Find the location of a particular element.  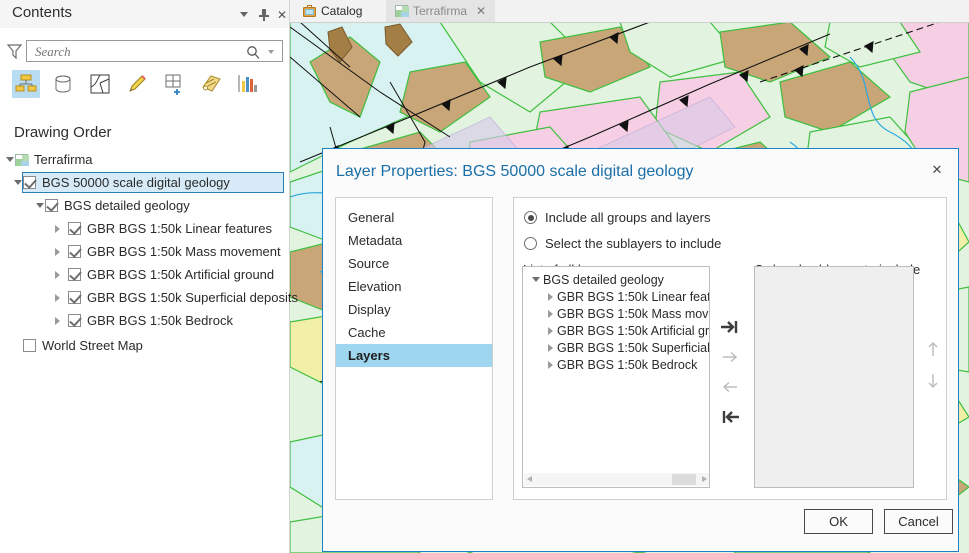

ok-button: OK is located at coordinates (838, 521).